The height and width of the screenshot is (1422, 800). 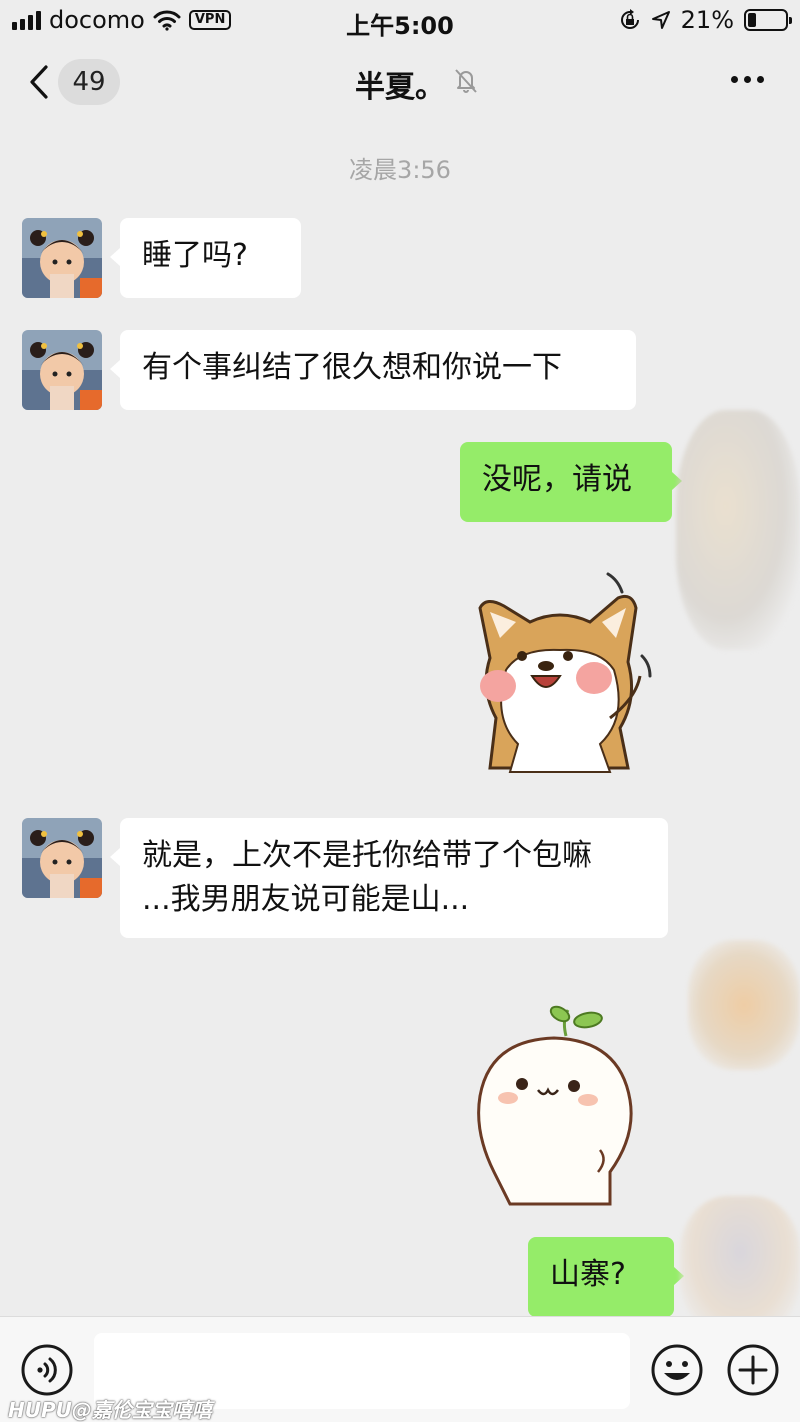 What do you see at coordinates (588, 1274) in the screenshot?
I see `message-text: 山寨?` at bounding box center [588, 1274].